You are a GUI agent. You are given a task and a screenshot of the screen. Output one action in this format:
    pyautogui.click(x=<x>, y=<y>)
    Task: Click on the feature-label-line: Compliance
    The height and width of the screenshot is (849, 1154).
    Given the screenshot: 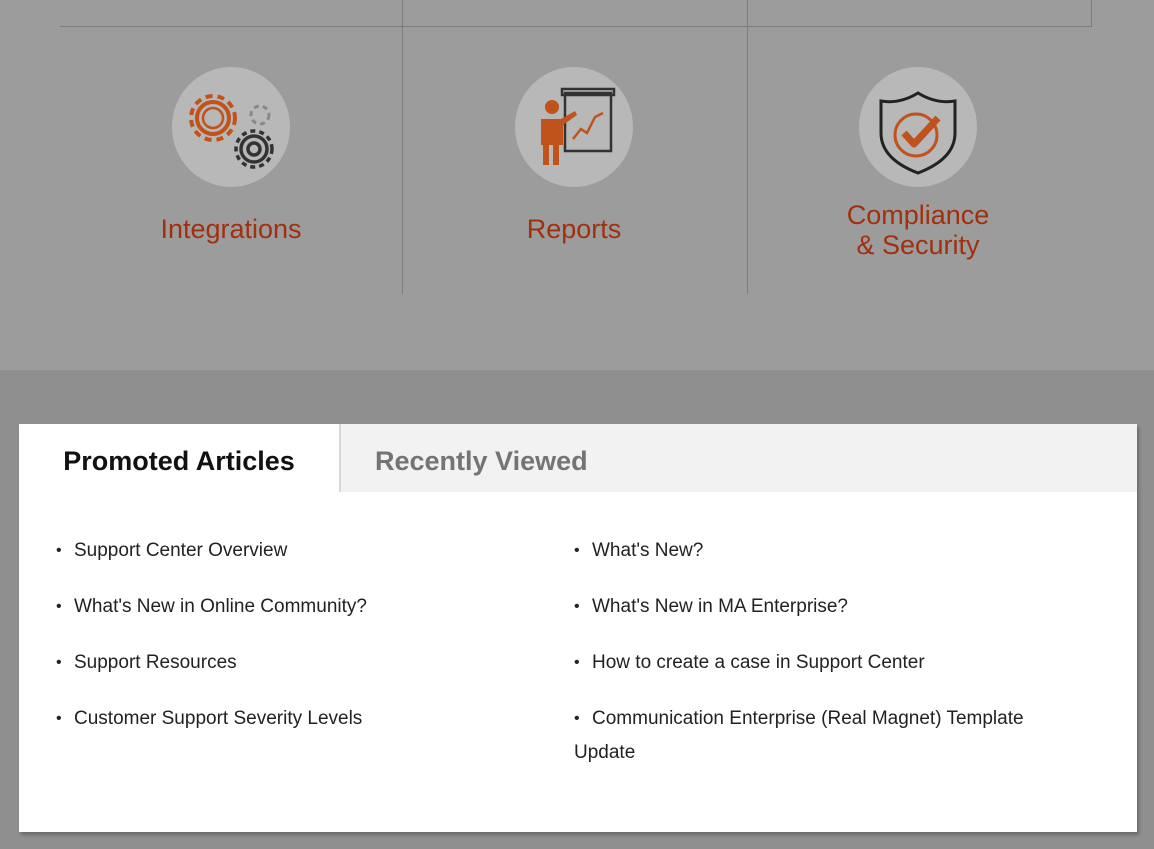 What is the action you would take?
    pyautogui.click(x=918, y=215)
    